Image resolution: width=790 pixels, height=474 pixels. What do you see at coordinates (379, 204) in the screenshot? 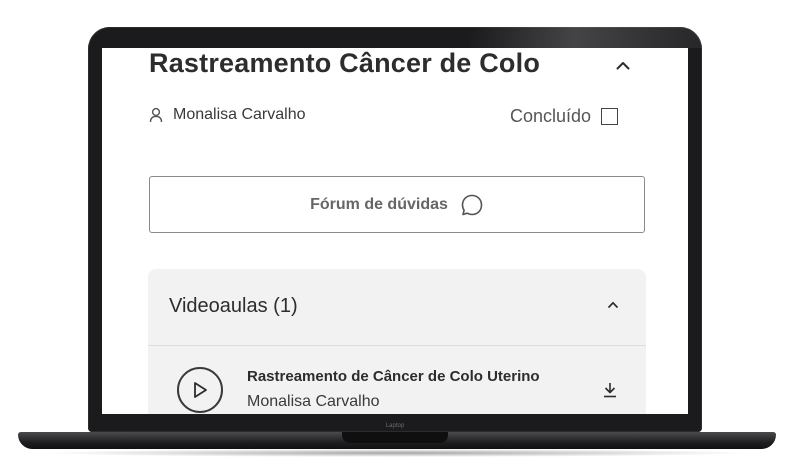
I see `forum-label: Fórum de dúvidas` at bounding box center [379, 204].